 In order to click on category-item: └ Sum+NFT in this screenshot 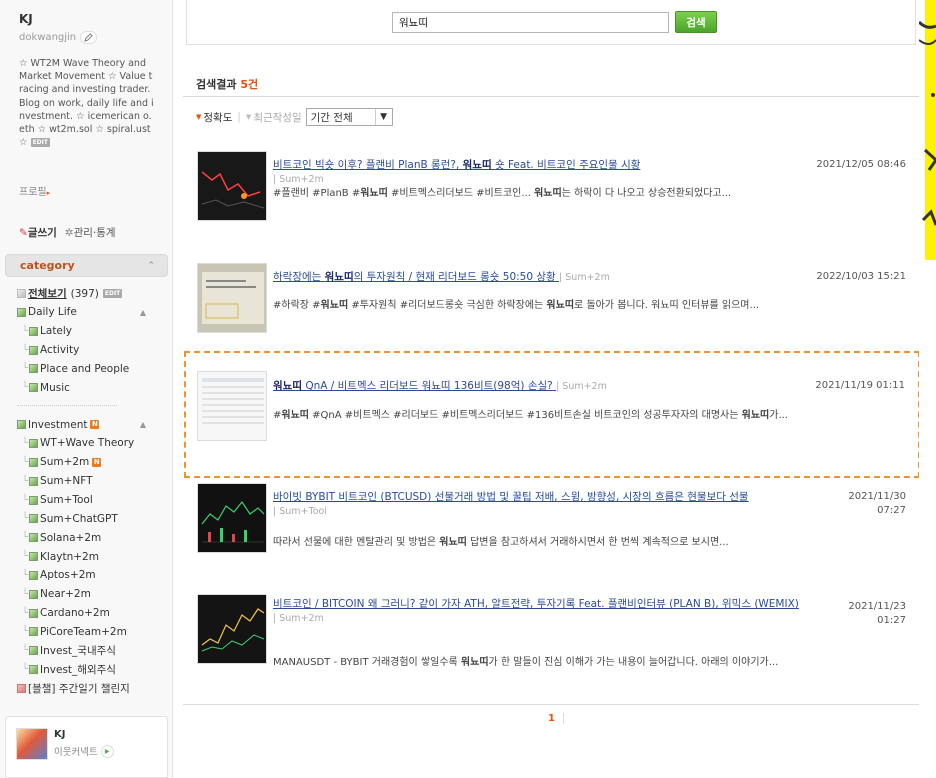, I will do `click(92, 481)`.